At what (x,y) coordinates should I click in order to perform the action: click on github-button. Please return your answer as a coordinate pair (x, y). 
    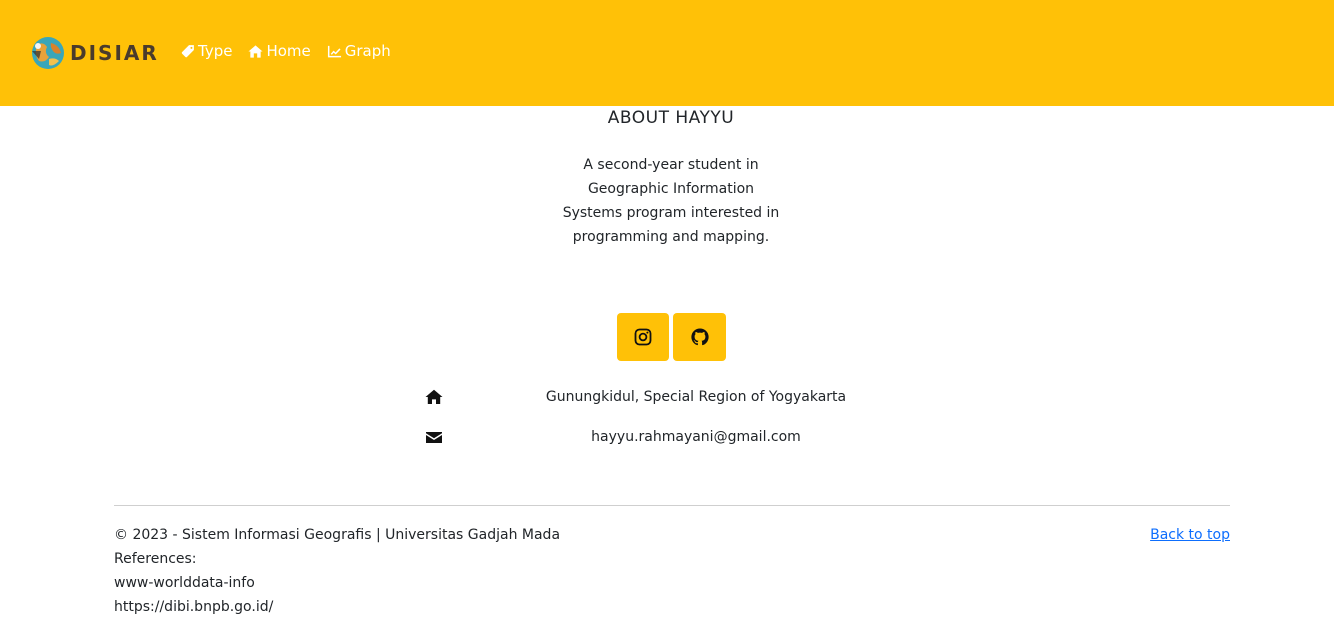
    Looking at the image, I should click on (699, 337).